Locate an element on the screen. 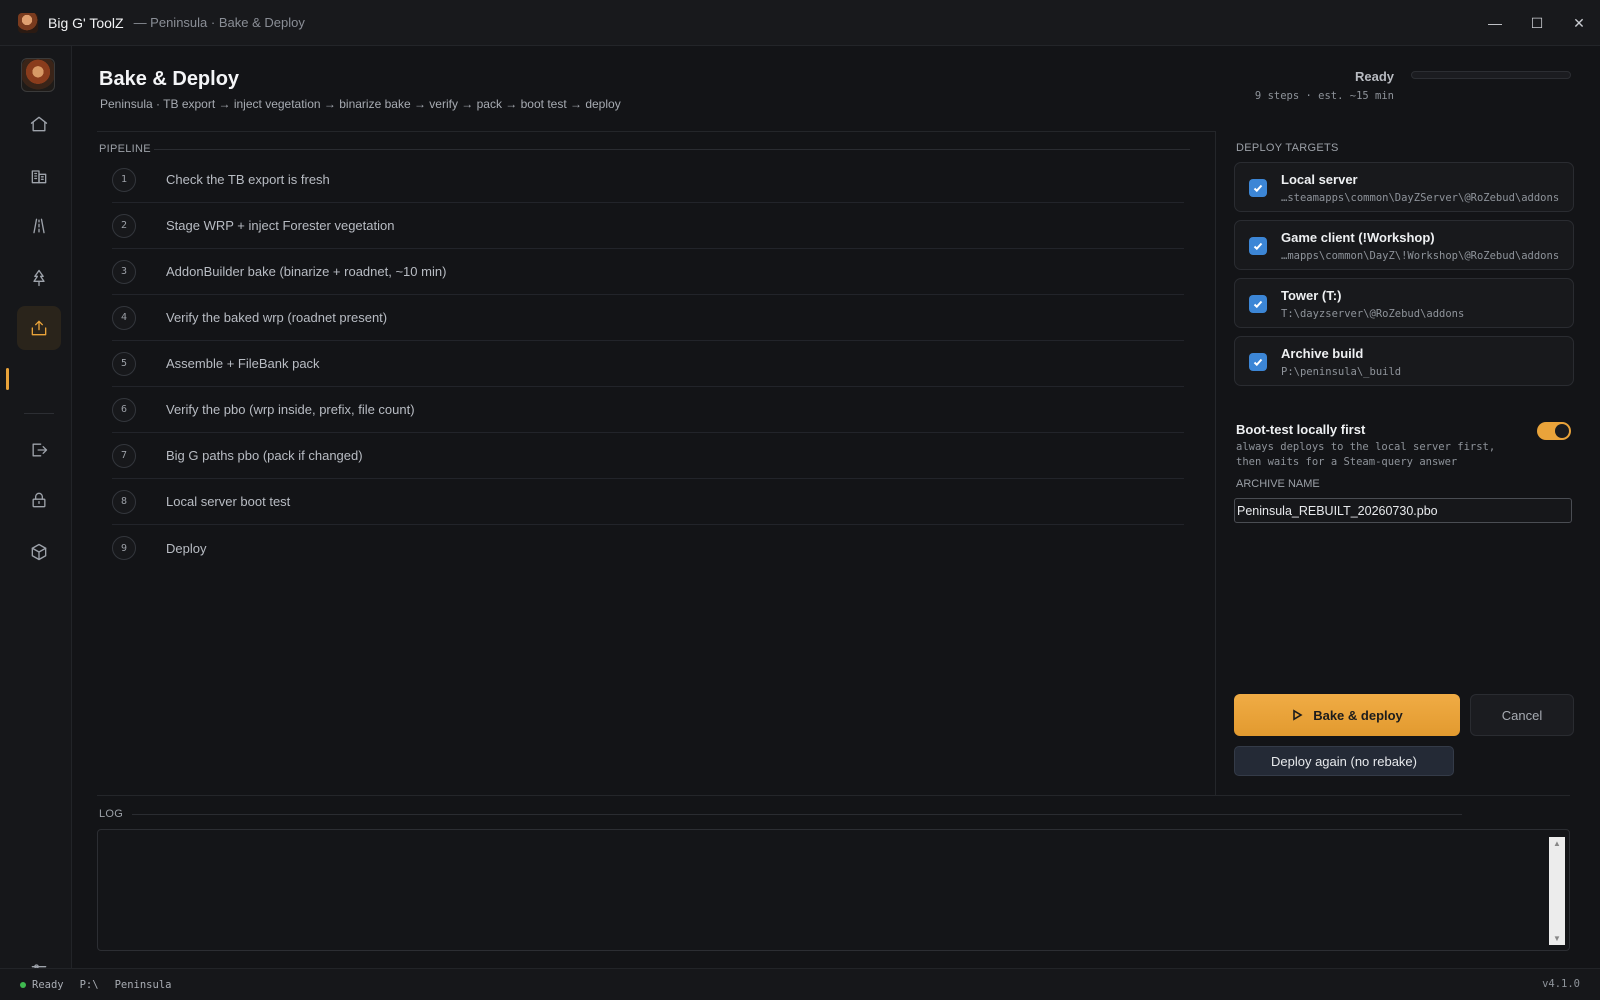 This screenshot has height=1000, width=1600. maximize-icon: ☐ is located at coordinates (1537, 22).